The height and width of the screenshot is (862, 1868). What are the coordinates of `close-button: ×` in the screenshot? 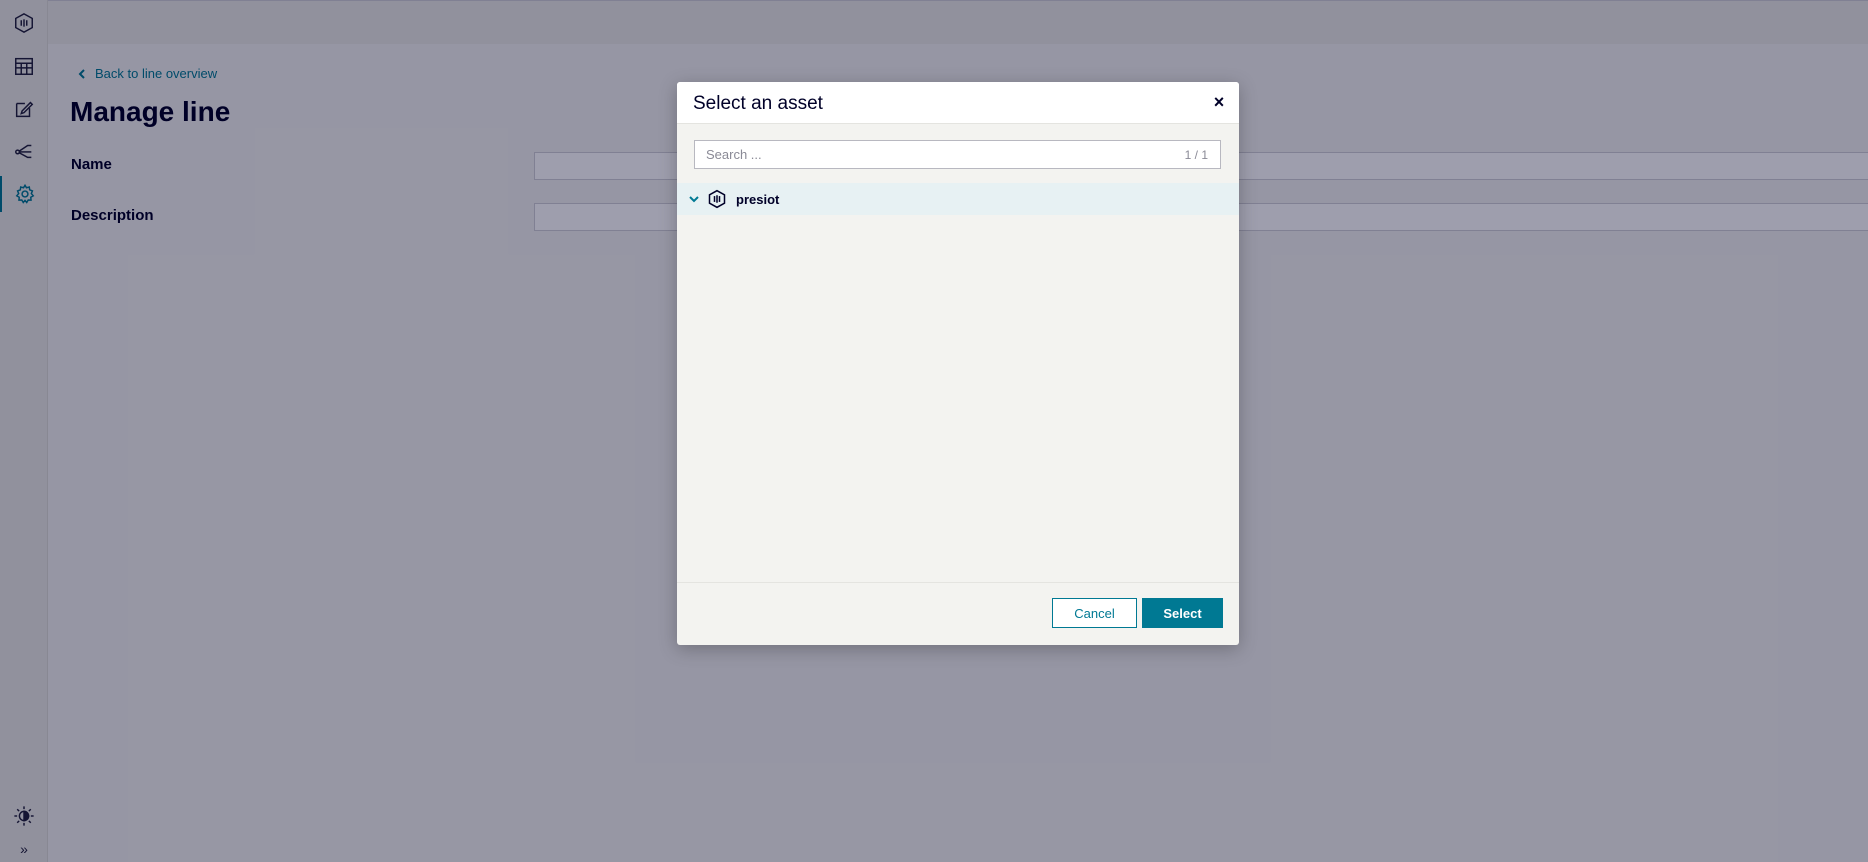 It's located at (1219, 102).